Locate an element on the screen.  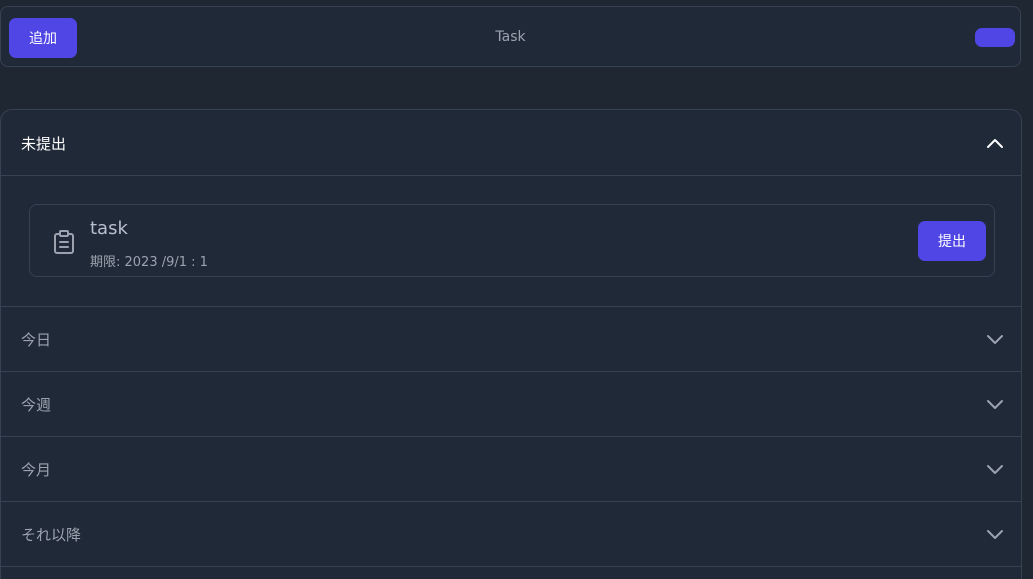
section-header-today: 今日 is located at coordinates (511, 339).